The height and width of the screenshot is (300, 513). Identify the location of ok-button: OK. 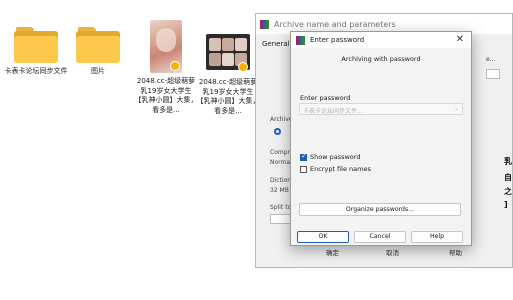
(323, 237).